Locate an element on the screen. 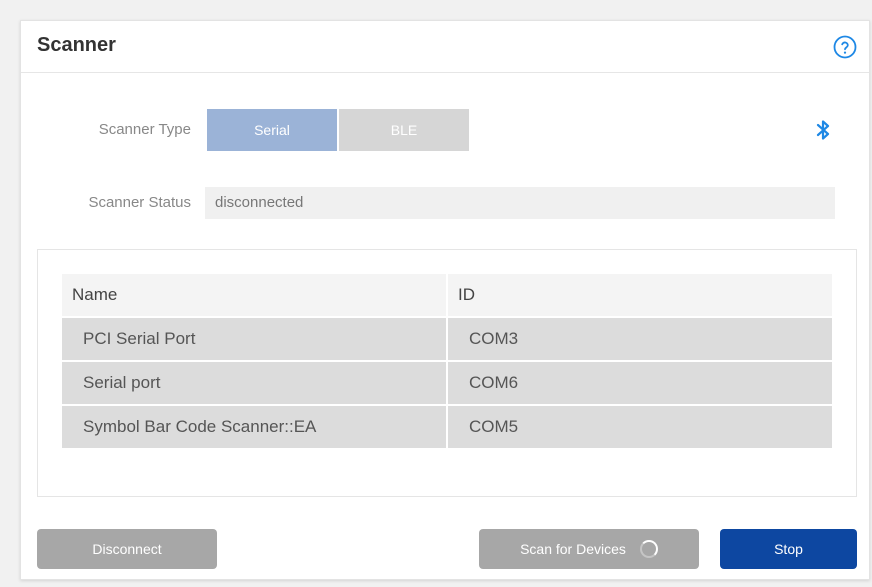 The width and height of the screenshot is (872, 587). panel-title: Scanner is located at coordinates (76, 45).